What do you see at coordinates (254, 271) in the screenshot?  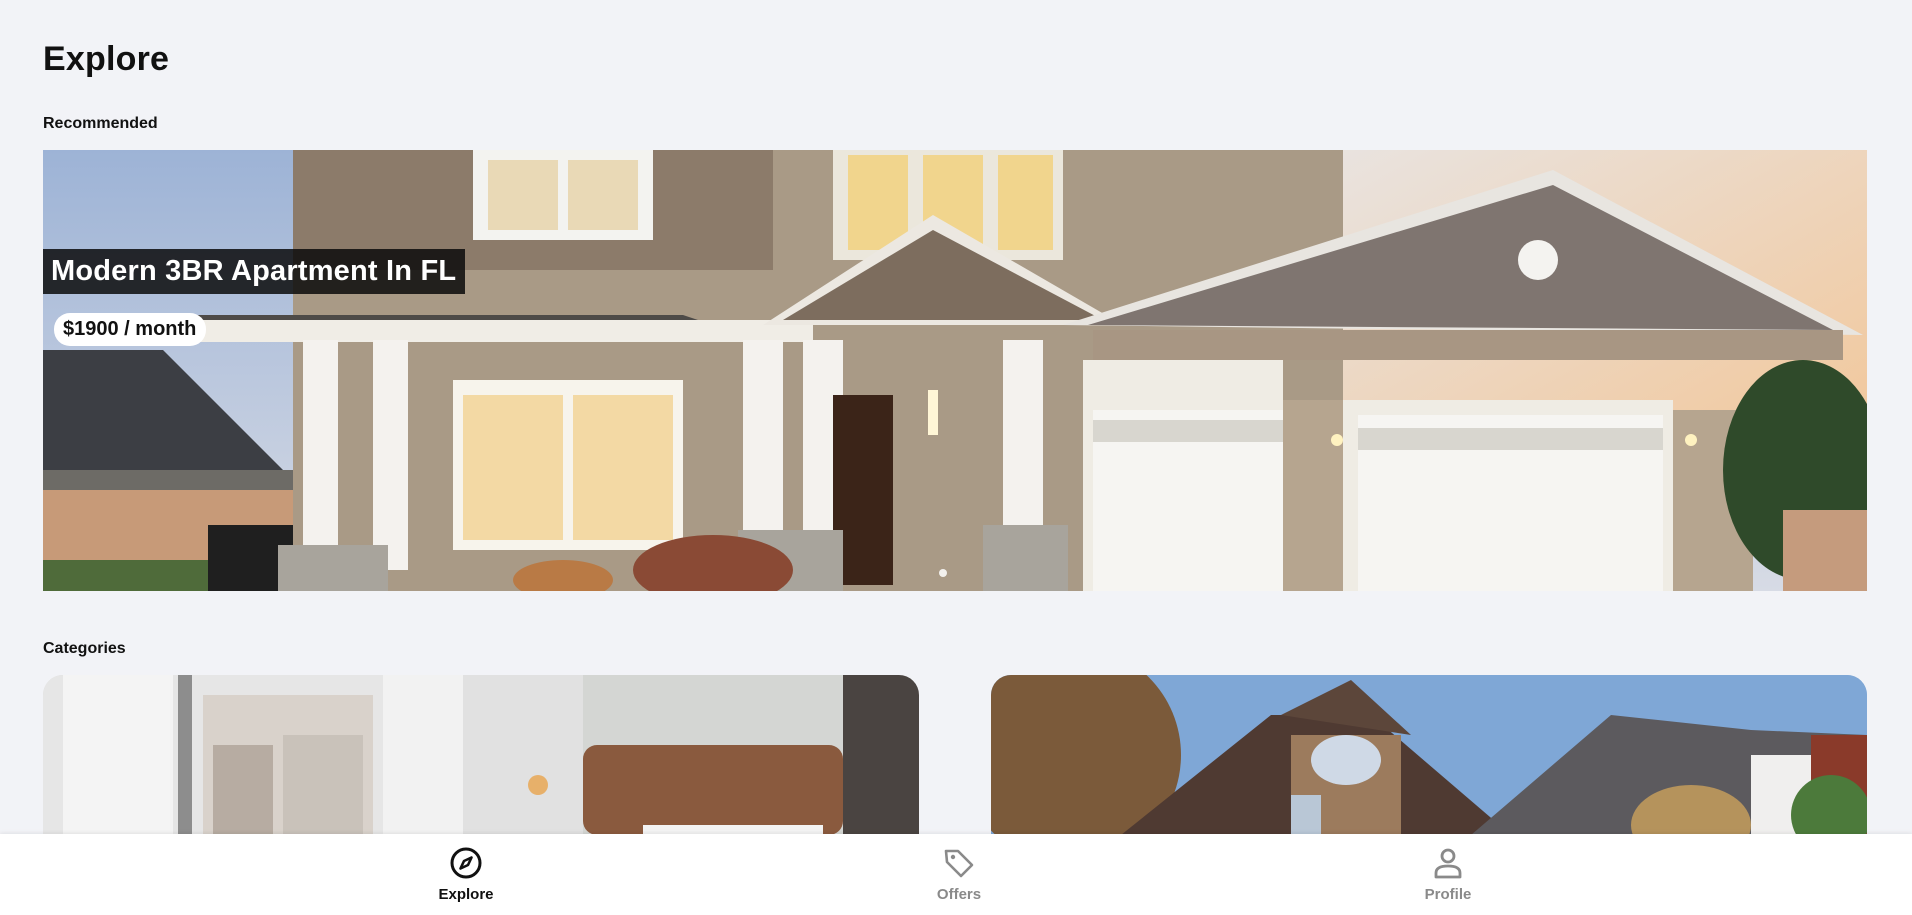 I see `featured-listing-title: Modern 3BR Apartment In FL` at bounding box center [254, 271].